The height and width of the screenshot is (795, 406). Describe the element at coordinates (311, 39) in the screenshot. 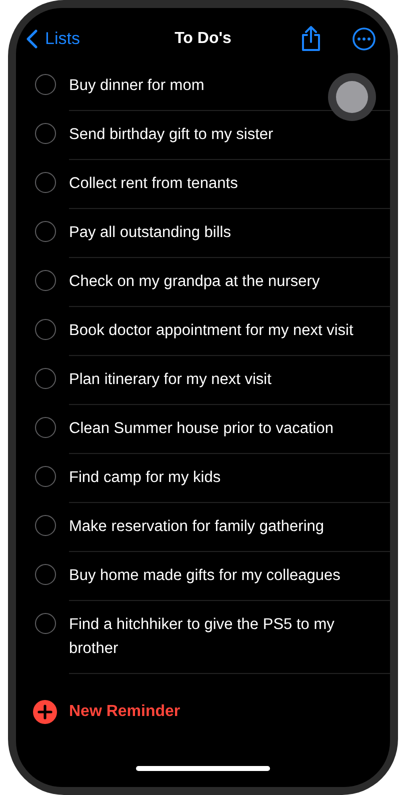

I see `share-icon` at that location.